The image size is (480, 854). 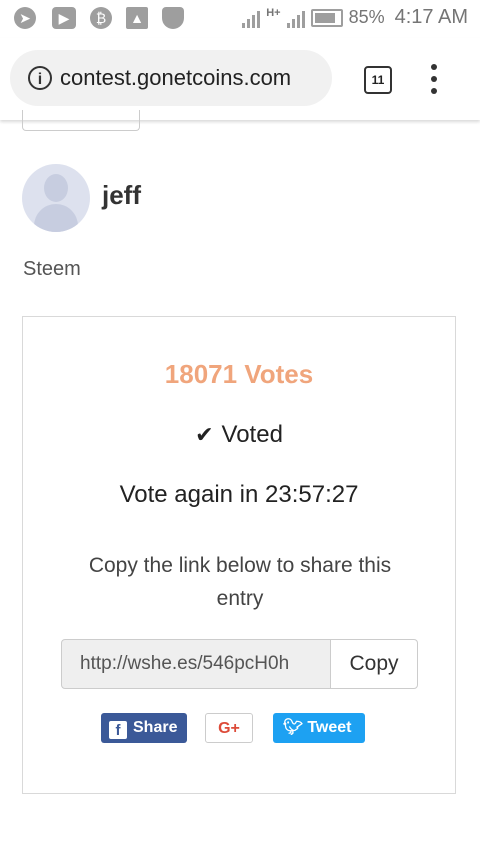 I want to click on url-text: contest.gonetcoins.com, so click(x=175, y=78).